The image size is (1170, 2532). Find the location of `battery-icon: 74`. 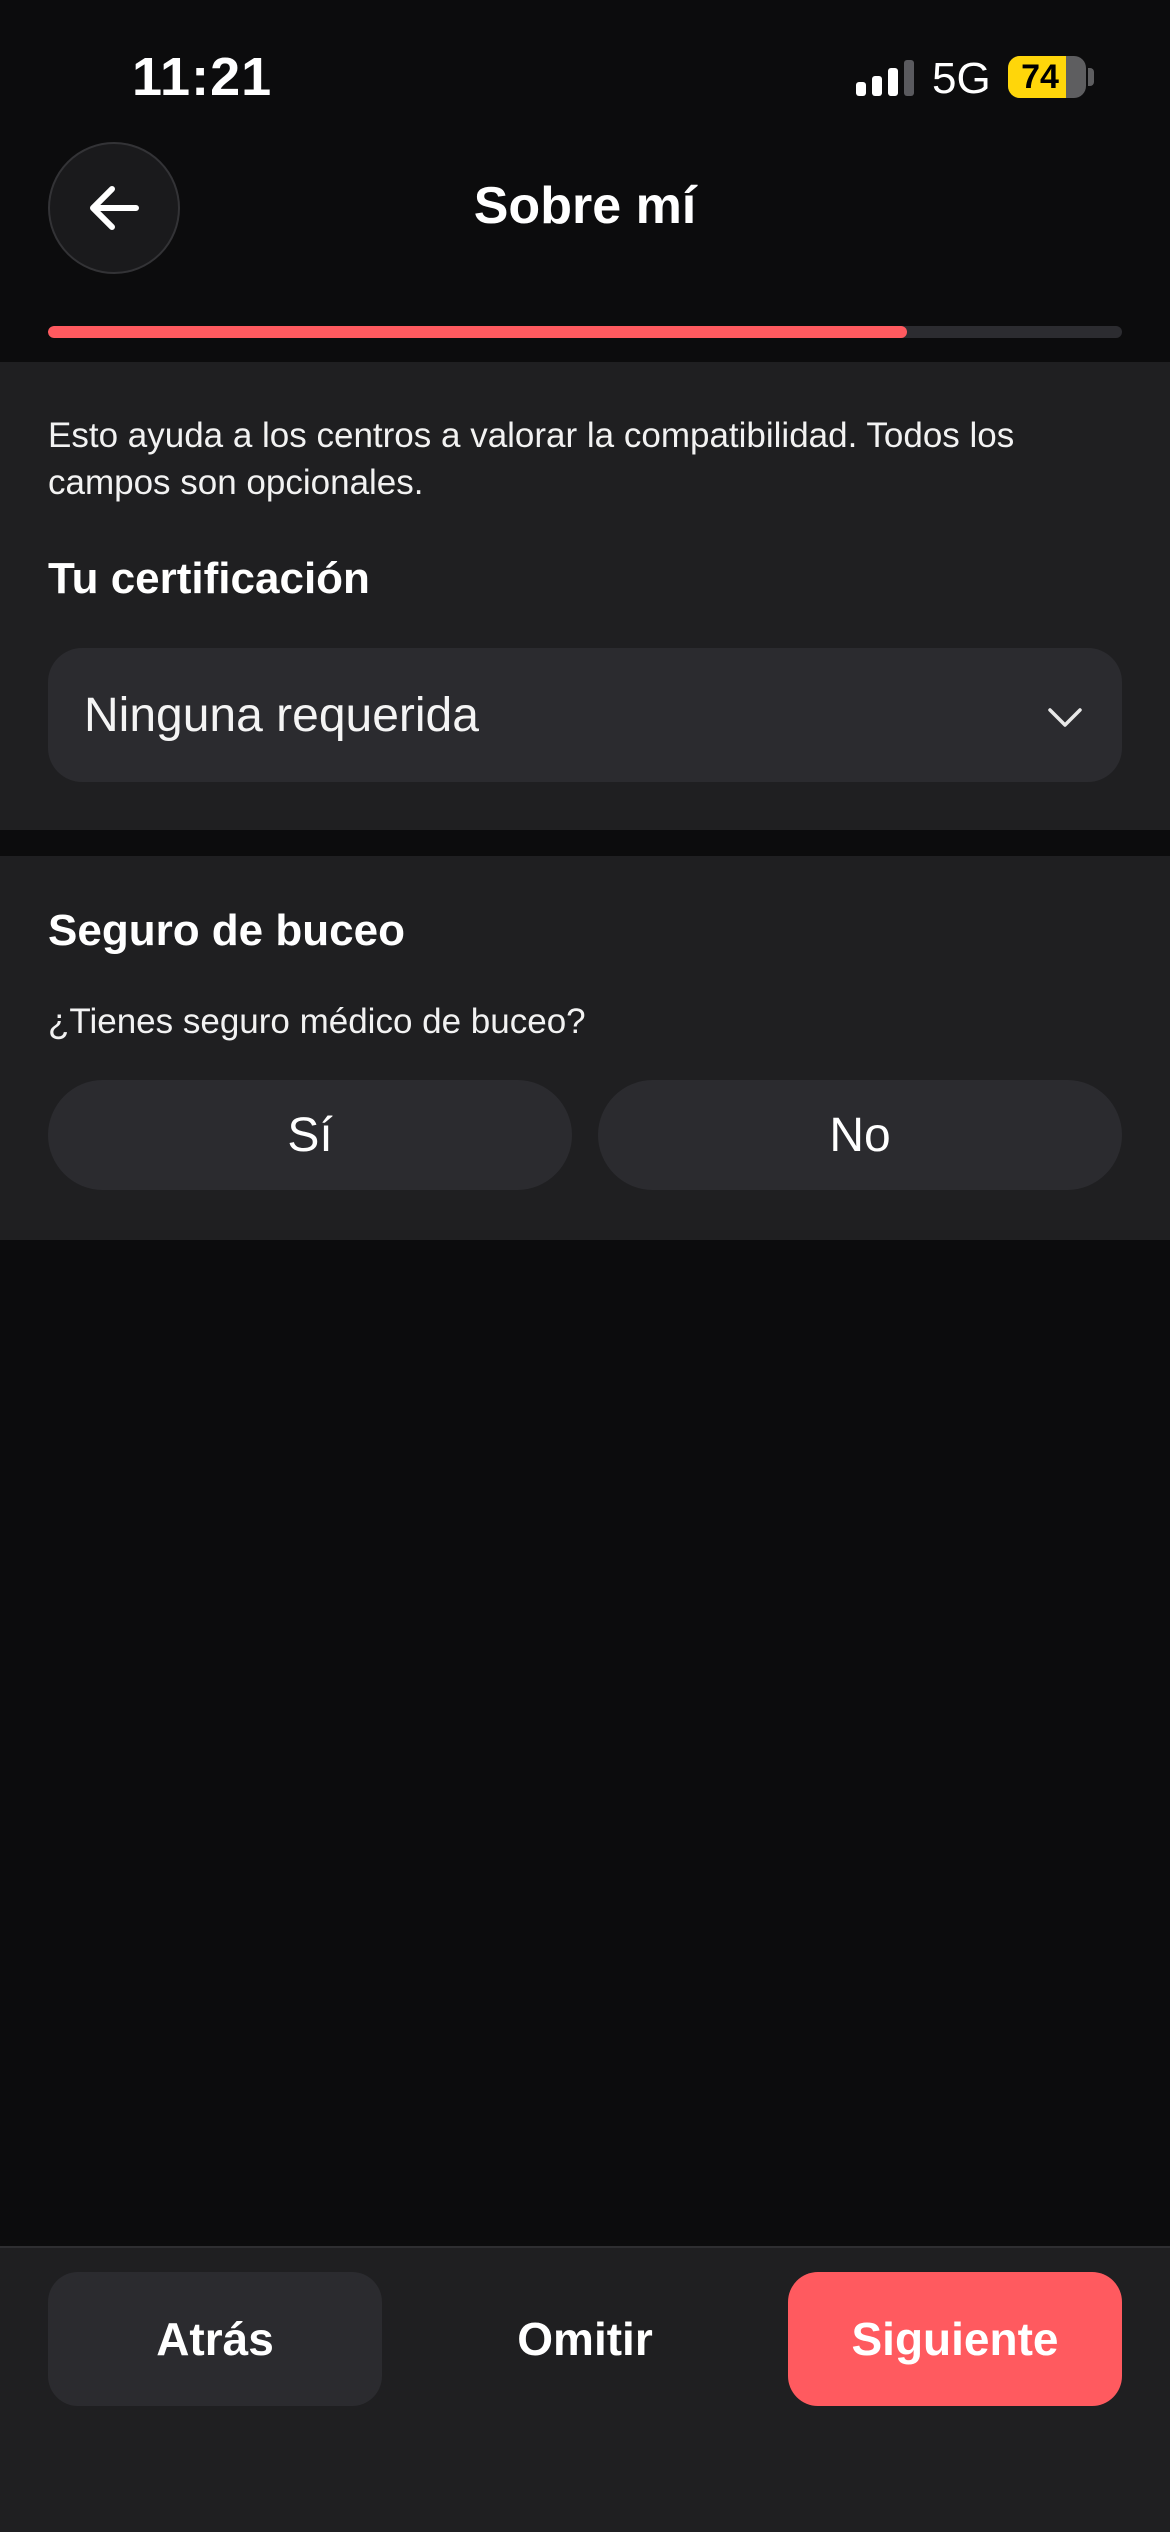

battery-icon: 74 is located at coordinates (1047, 77).